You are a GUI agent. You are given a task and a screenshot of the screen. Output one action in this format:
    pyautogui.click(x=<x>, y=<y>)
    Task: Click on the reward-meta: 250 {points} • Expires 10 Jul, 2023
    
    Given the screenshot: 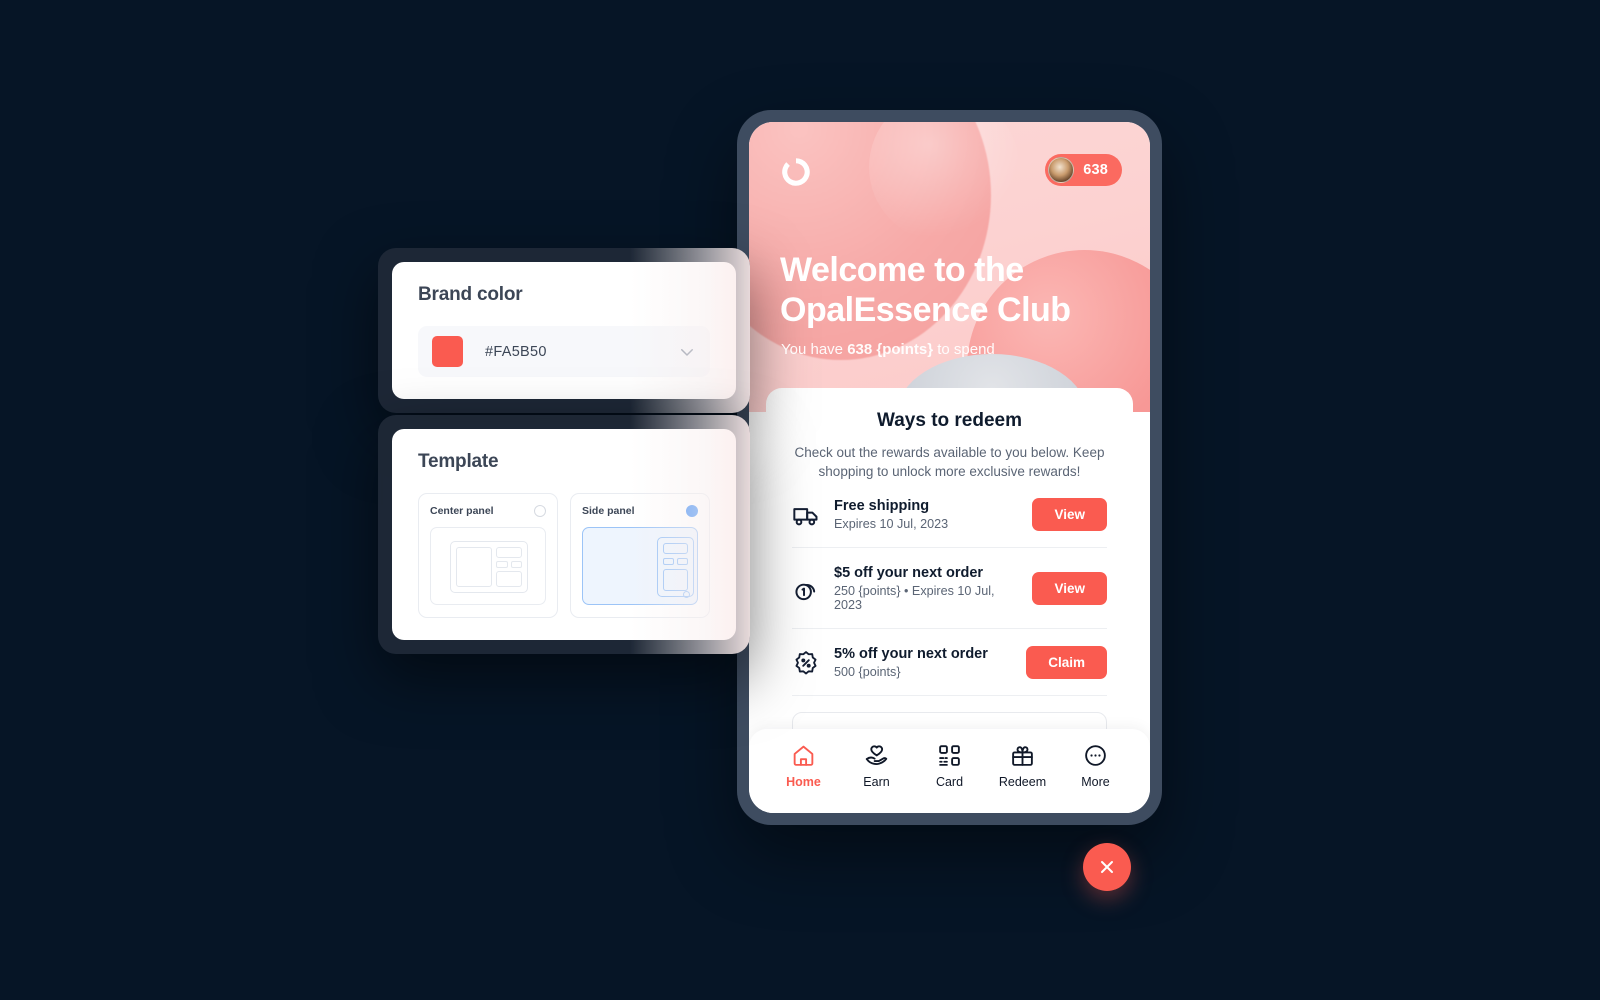 What is the action you would take?
    pyautogui.click(x=914, y=598)
    